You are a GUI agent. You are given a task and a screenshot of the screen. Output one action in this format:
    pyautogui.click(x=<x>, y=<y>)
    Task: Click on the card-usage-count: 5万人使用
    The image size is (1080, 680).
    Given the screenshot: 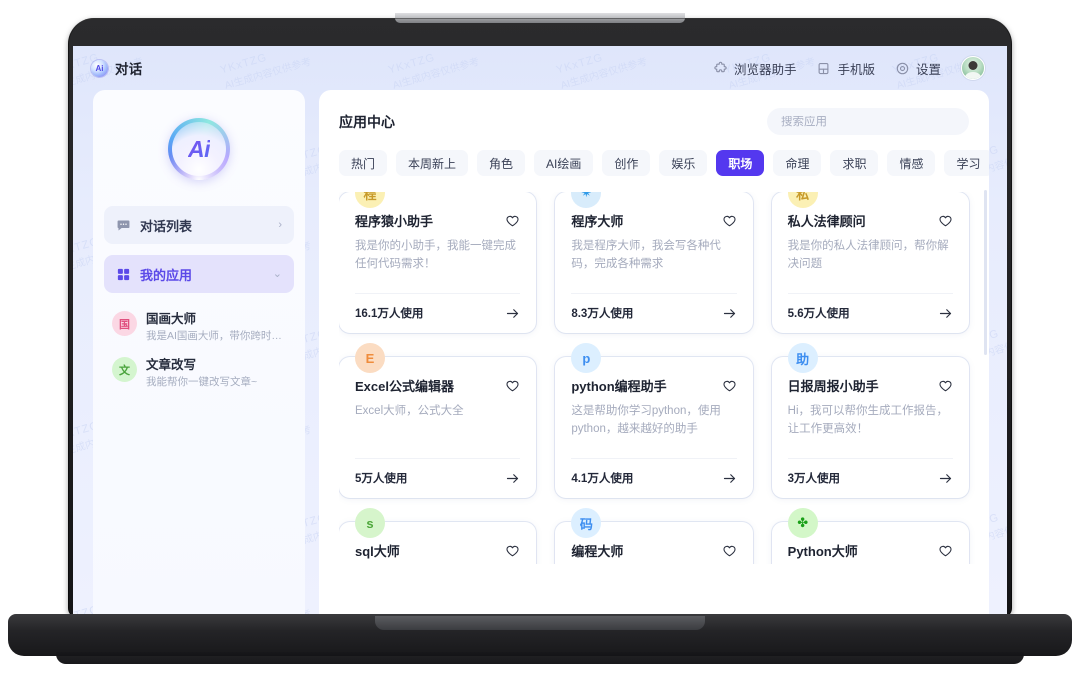 What is the action you would take?
    pyautogui.click(x=381, y=479)
    